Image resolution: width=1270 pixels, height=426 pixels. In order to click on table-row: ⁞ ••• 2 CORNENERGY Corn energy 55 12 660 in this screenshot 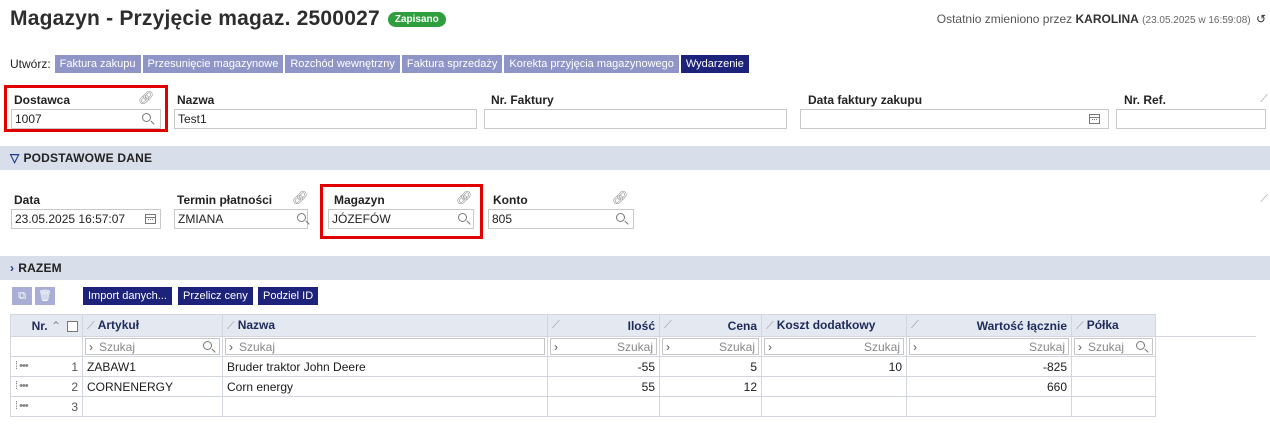, I will do `click(633, 386)`.